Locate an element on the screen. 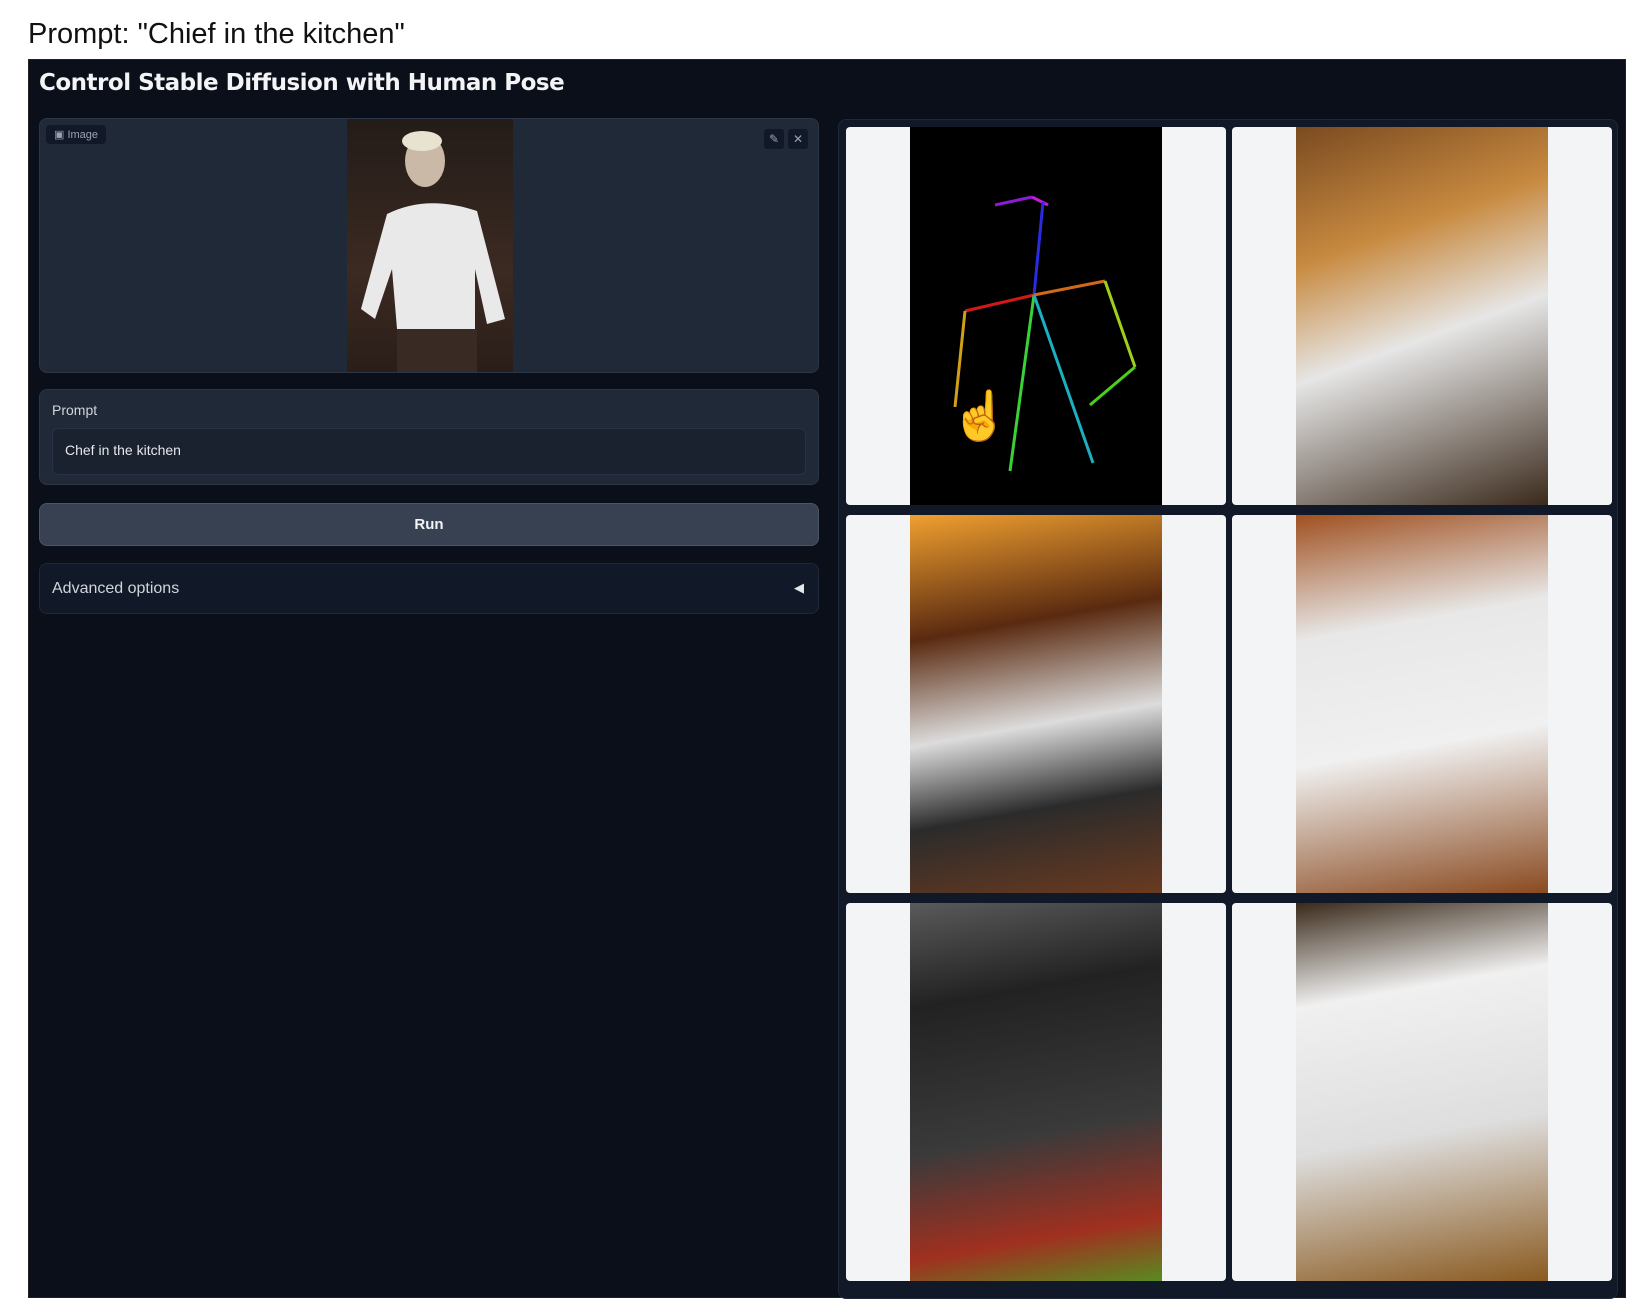 The image size is (1652, 1312). figure-caption: Prompt: "Chief in the kitchen" is located at coordinates (216, 34).